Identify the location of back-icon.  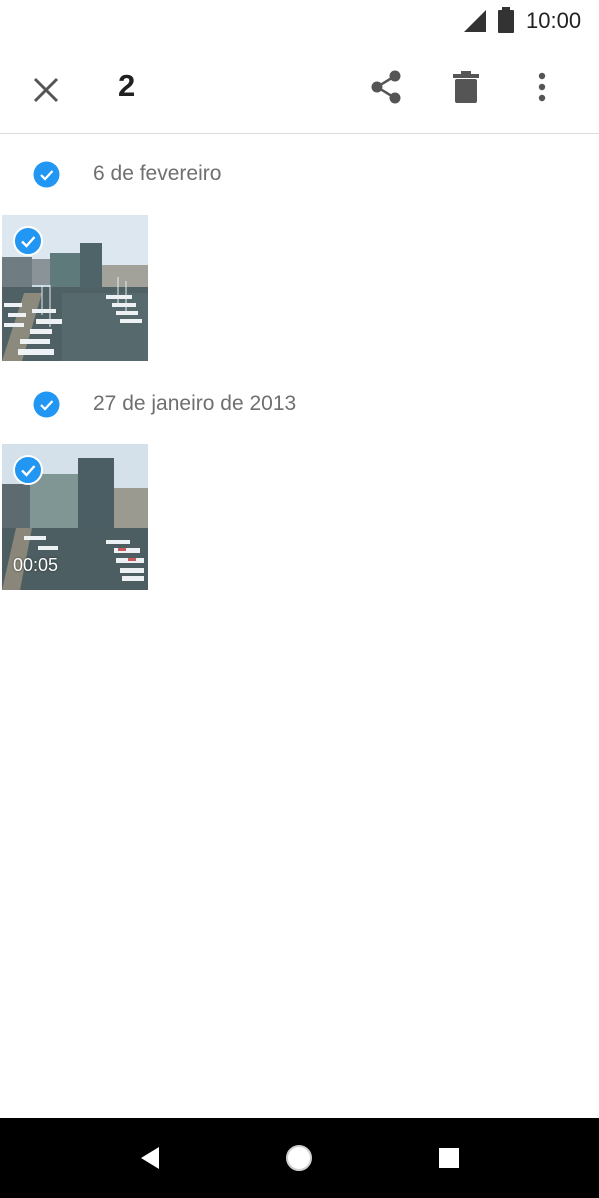
(150, 1158).